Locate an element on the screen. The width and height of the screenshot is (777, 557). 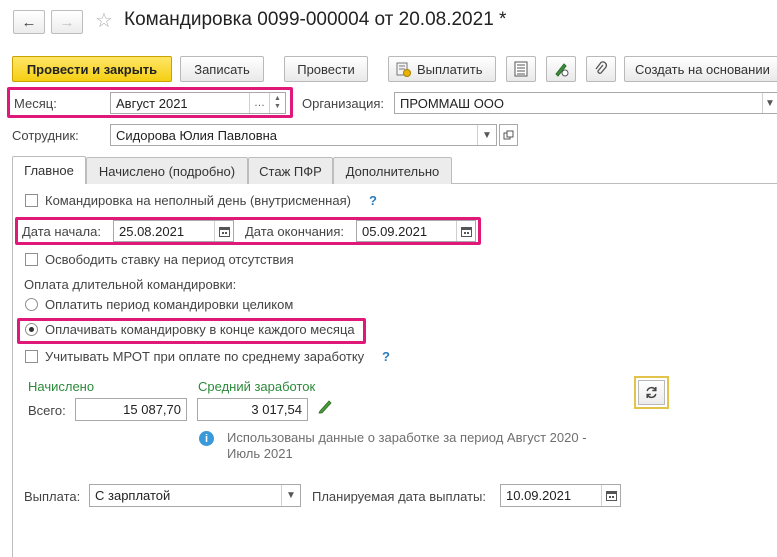
end-date-calendar-button is located at coordinates (465, 231).